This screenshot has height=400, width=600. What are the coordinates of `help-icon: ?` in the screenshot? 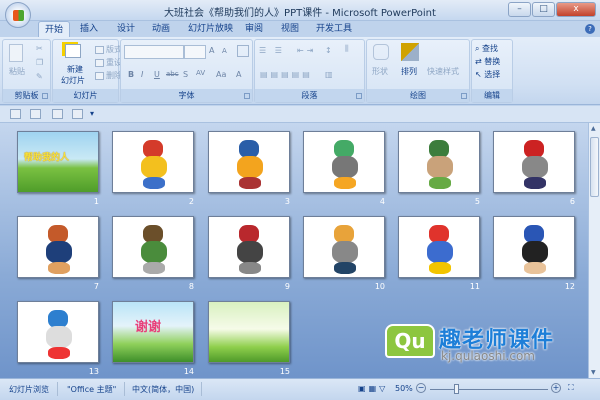 It's located at (590, 29).